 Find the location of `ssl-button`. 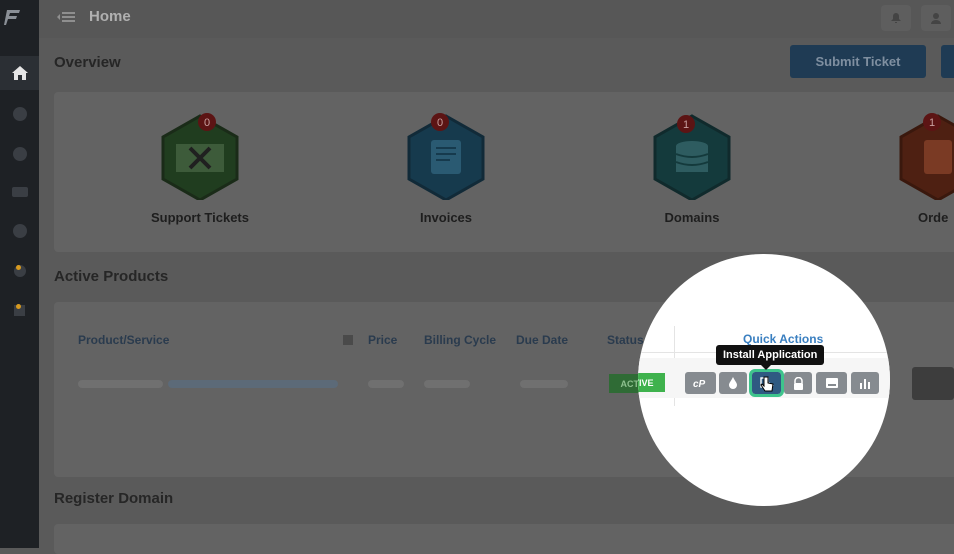

ssl-button is located at coordinates (798, 383).